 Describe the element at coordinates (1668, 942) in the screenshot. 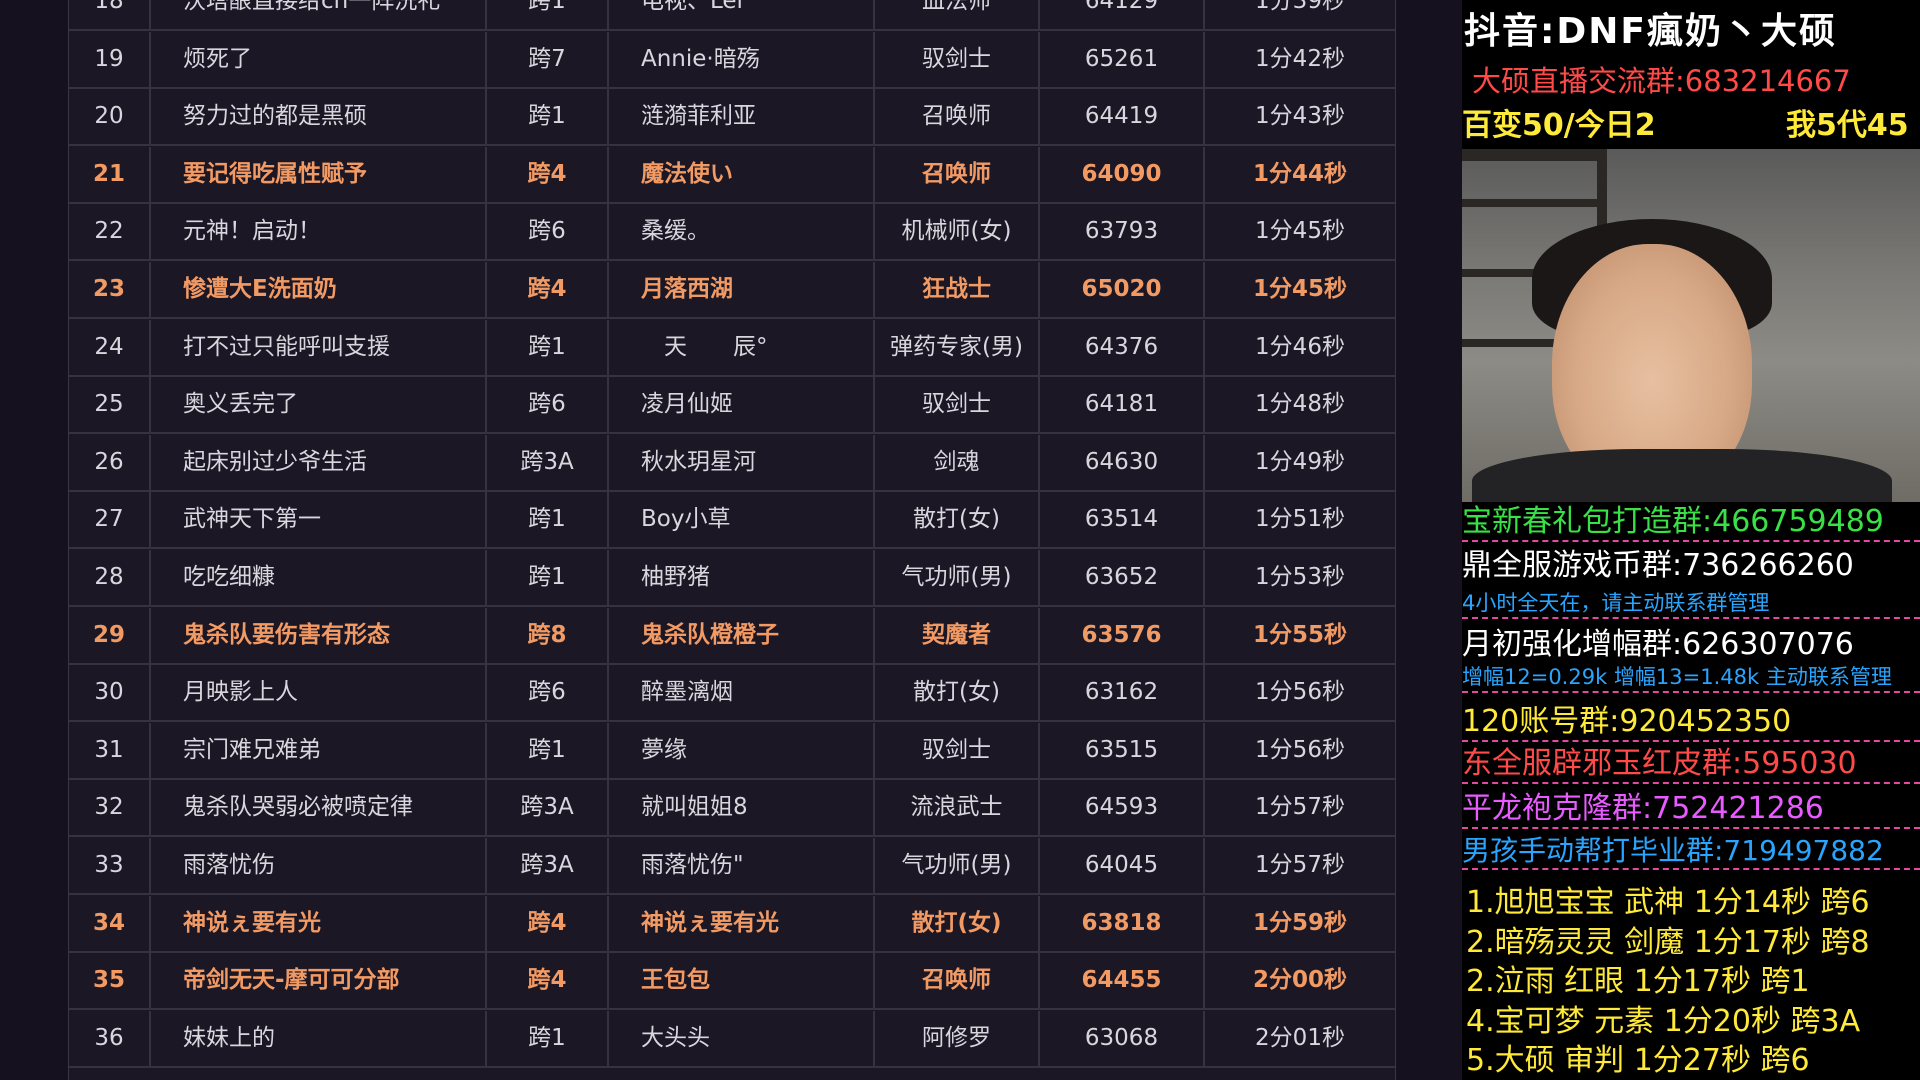

I see `leaderboard-entry: 2.暗殇灵灵 剑魔 1分17秒 跨8` at that location.